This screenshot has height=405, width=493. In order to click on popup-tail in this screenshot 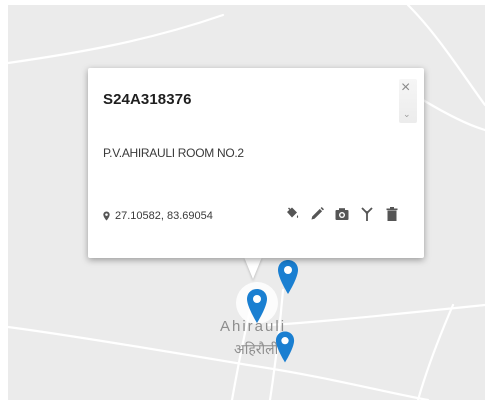, I will do `click(253, 268)`.